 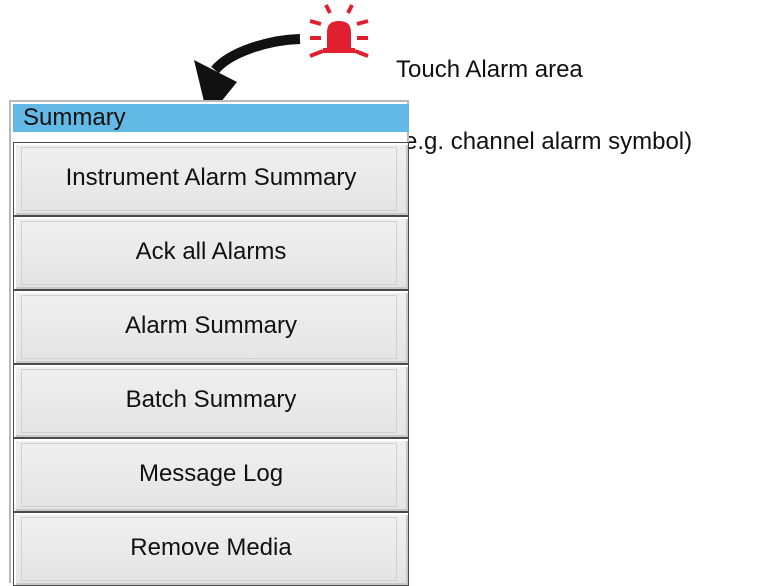 I want to click on button-label: Remove Media, so click(x=211, y=547).